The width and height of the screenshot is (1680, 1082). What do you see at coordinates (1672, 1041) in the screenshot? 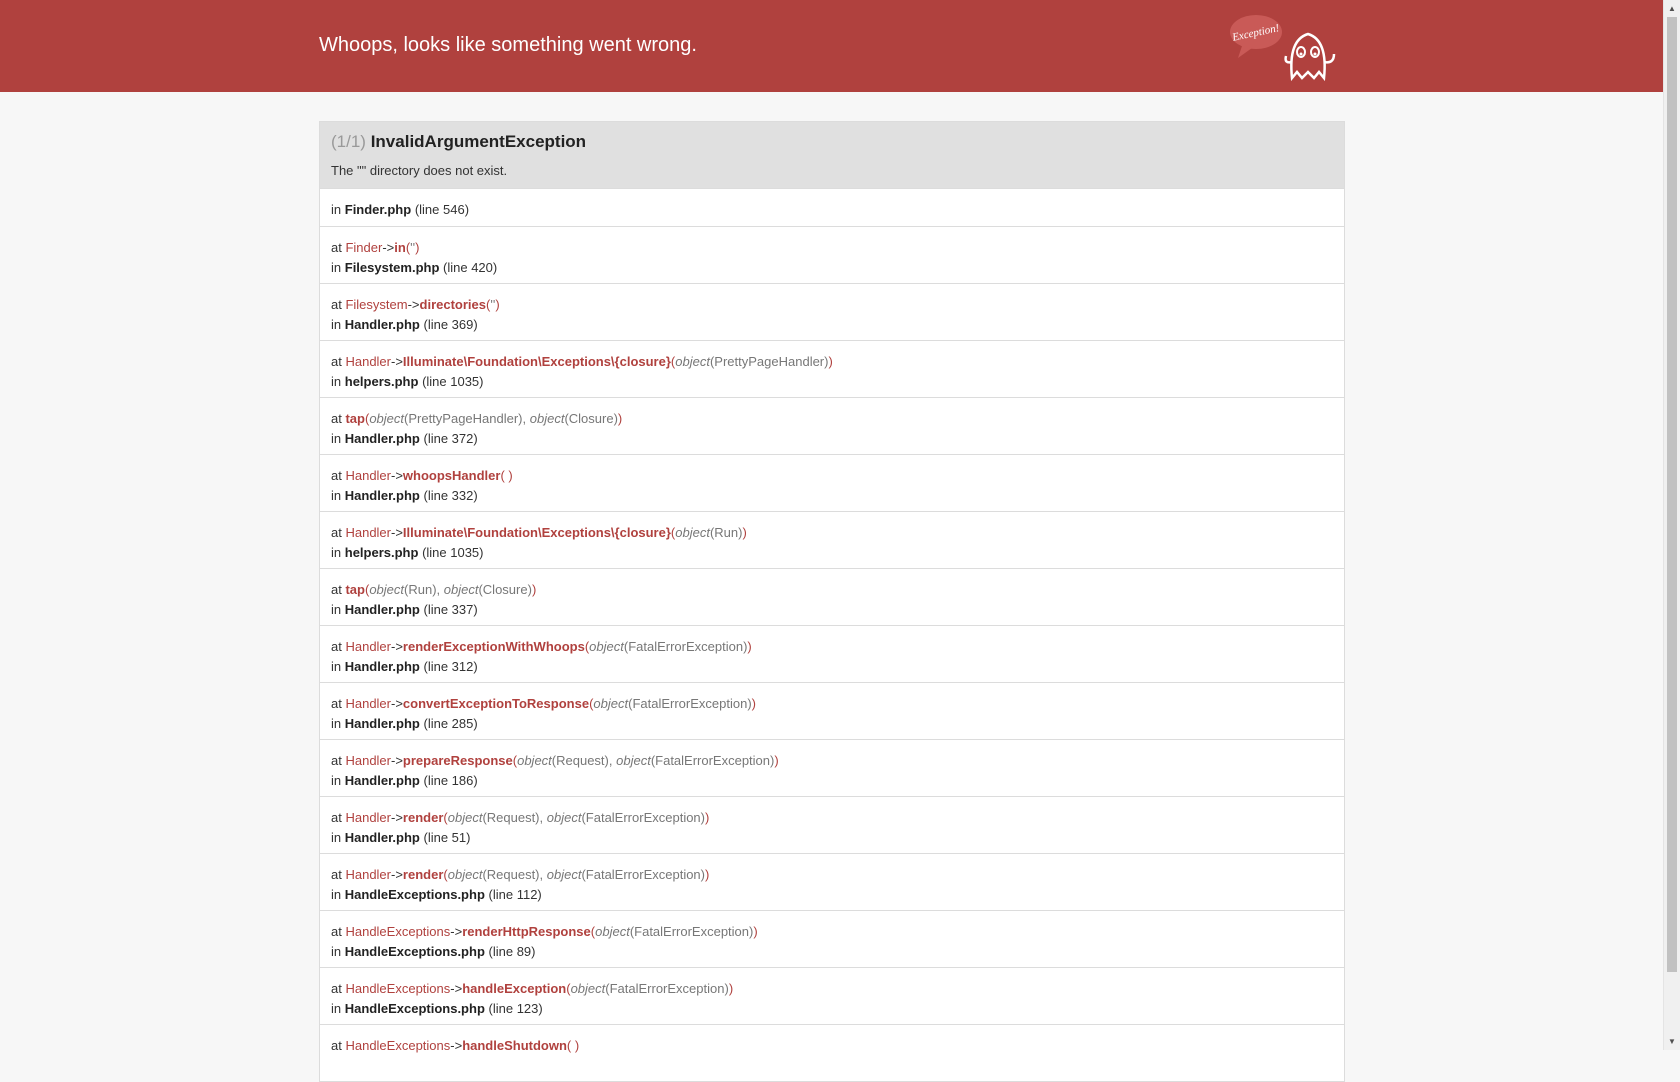
I see `scroll-down-arrow-icon: ▼` at bounding box center [1672, 1041].